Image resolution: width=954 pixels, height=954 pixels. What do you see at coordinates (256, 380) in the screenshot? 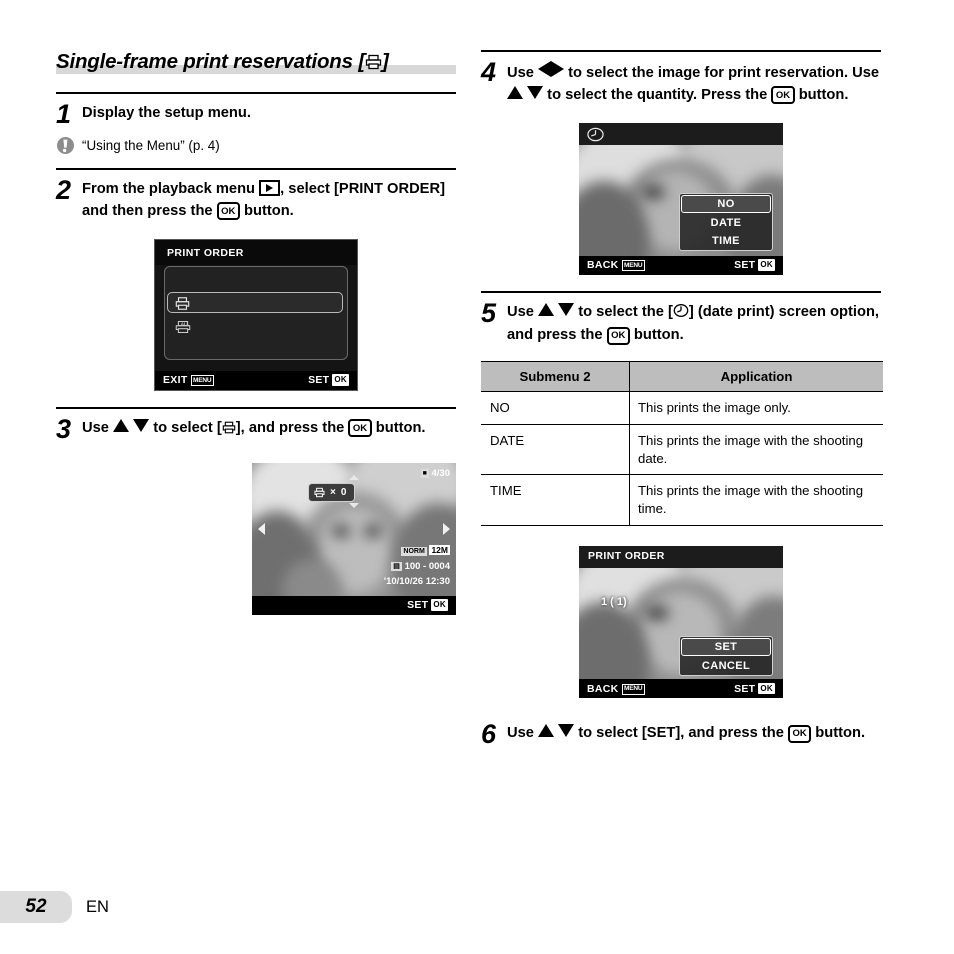
I see `screen-1-footer: EXIT MENU SET OK` at bounding box center [256, 380].